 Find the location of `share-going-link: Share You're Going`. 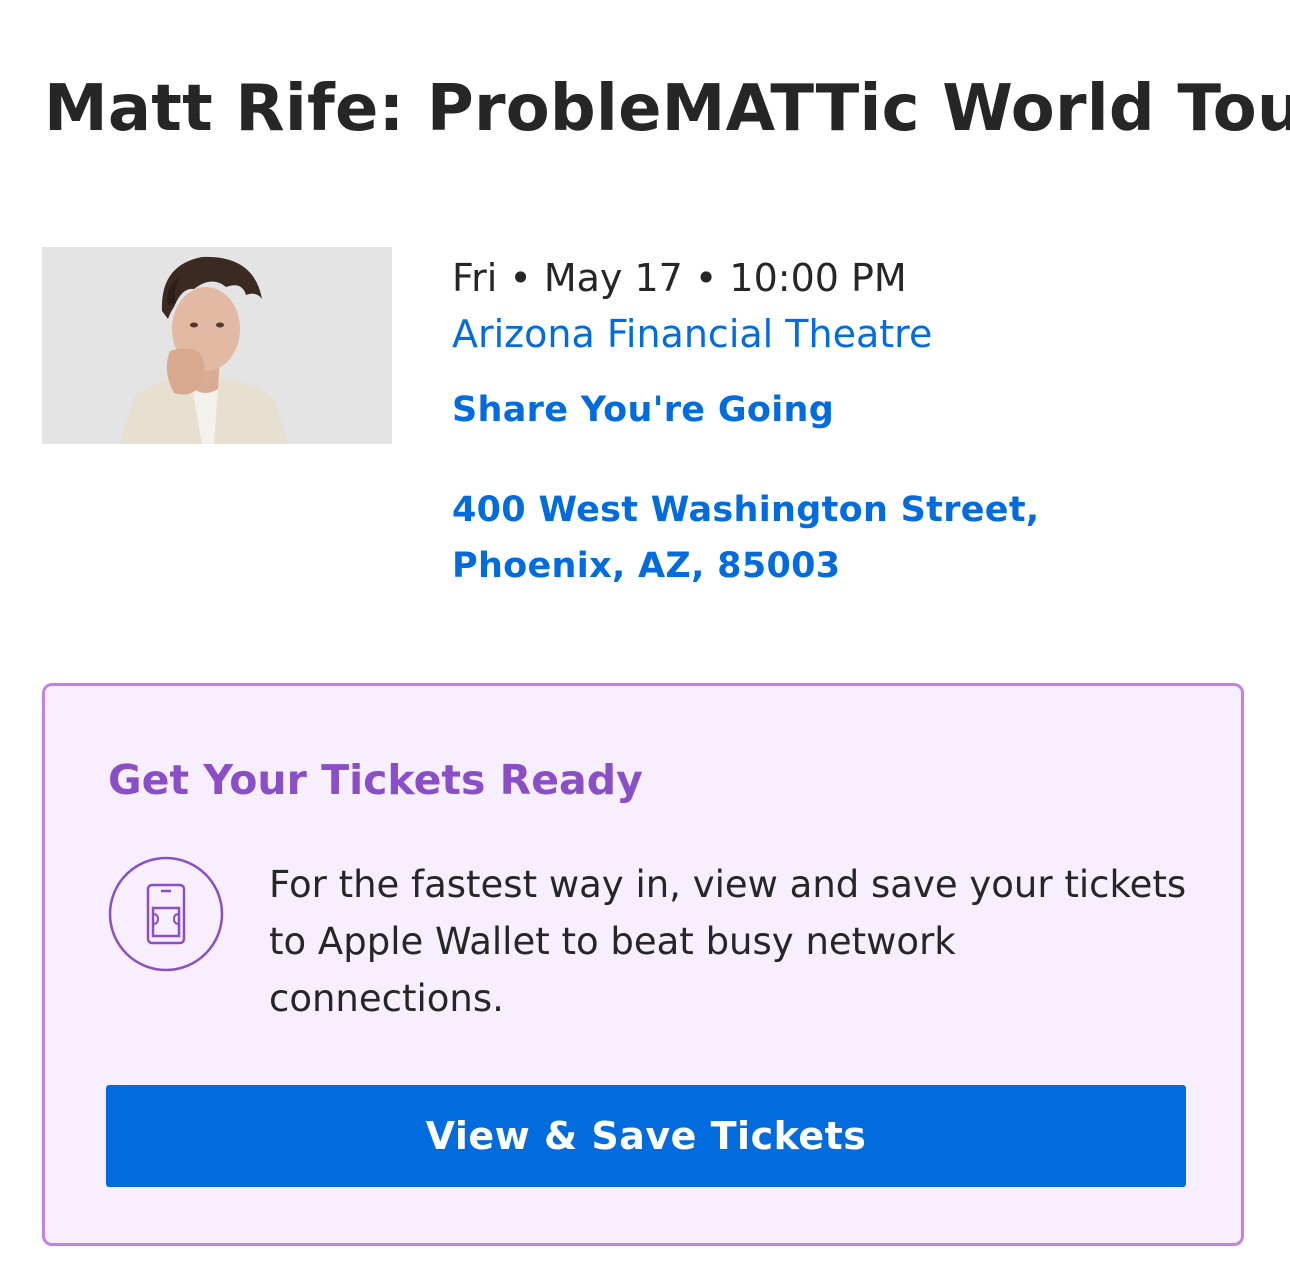

share-going-link: Share You're Going is located at coordinates (847, 410).